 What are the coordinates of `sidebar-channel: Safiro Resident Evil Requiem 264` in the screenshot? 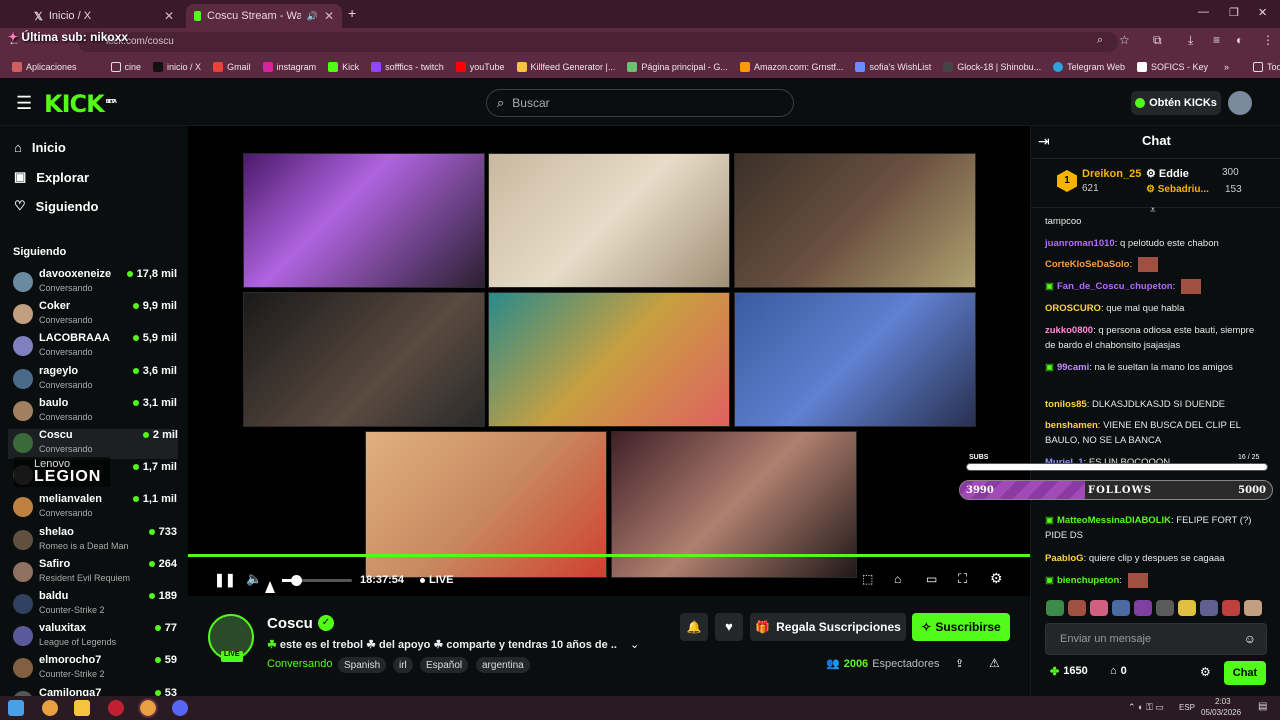 It's located at (95, 573).